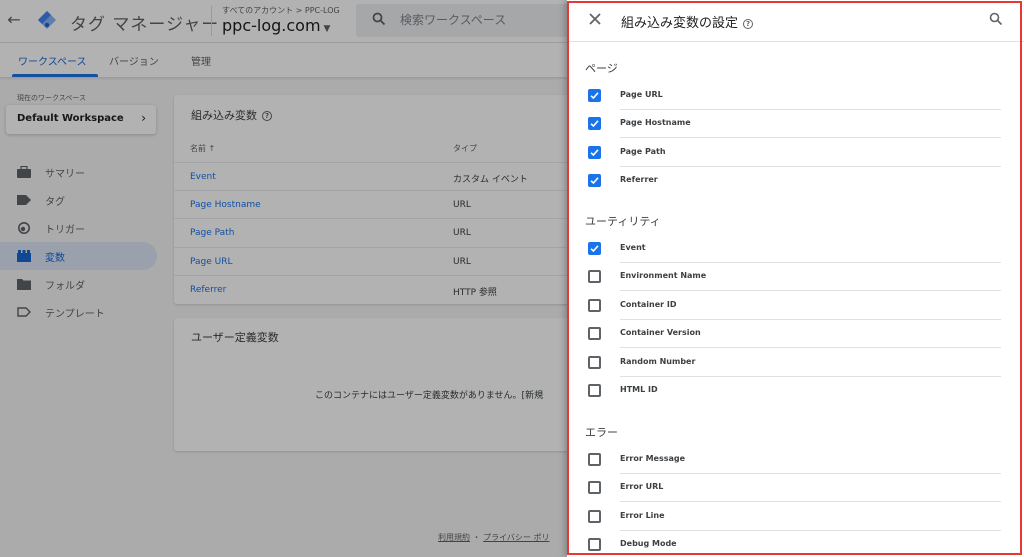 The height and width of the screenshot is (557, 1024). Describe the element at coordinates (794, 488) in the screenshot. I see `variable-checkbox-row: Error URL` at that location.